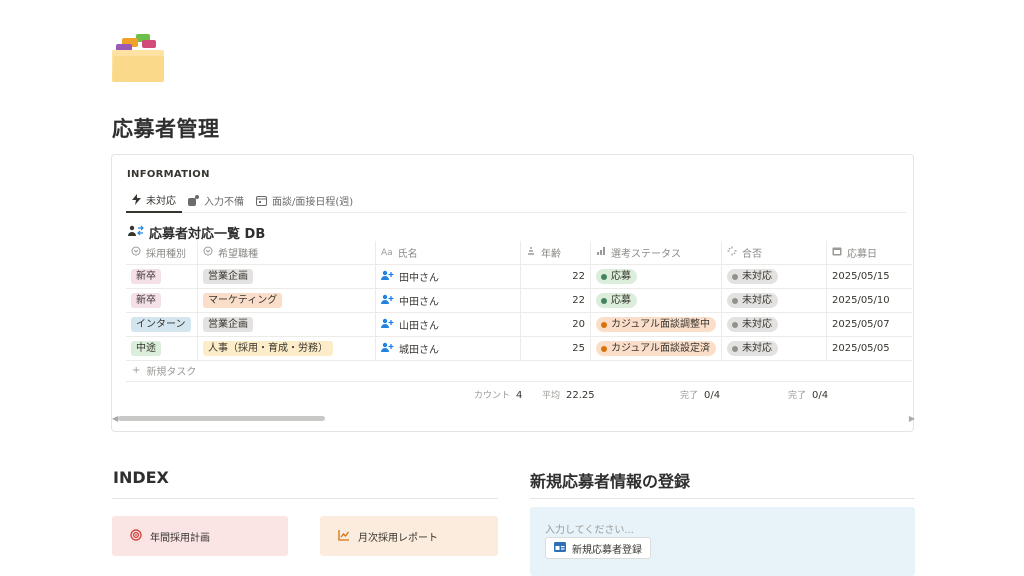 This screenshot has width=1024, height=576. What do you see at coordinates (808, 394) in the screenshot?
I see `summary-done-result: 完了 0/4` at bounding box center [808, 394].